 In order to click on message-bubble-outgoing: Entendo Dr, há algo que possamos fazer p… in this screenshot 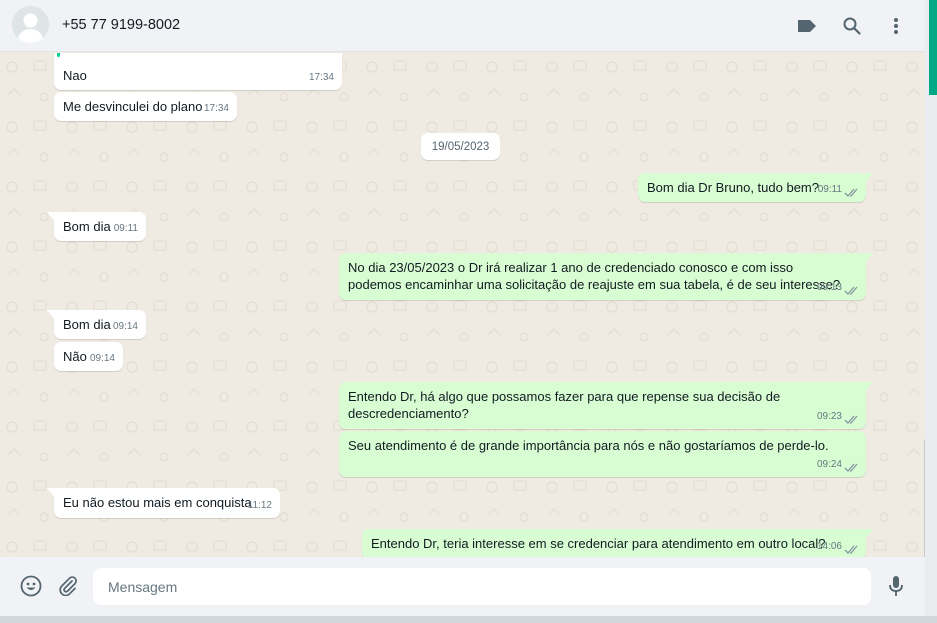, I will do `click(602, 405)`.